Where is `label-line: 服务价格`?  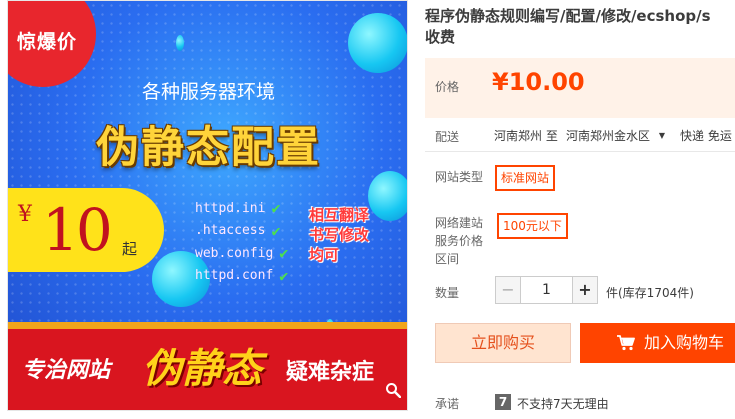 label-line: 服务价格 is located at coordinates (459, 241).